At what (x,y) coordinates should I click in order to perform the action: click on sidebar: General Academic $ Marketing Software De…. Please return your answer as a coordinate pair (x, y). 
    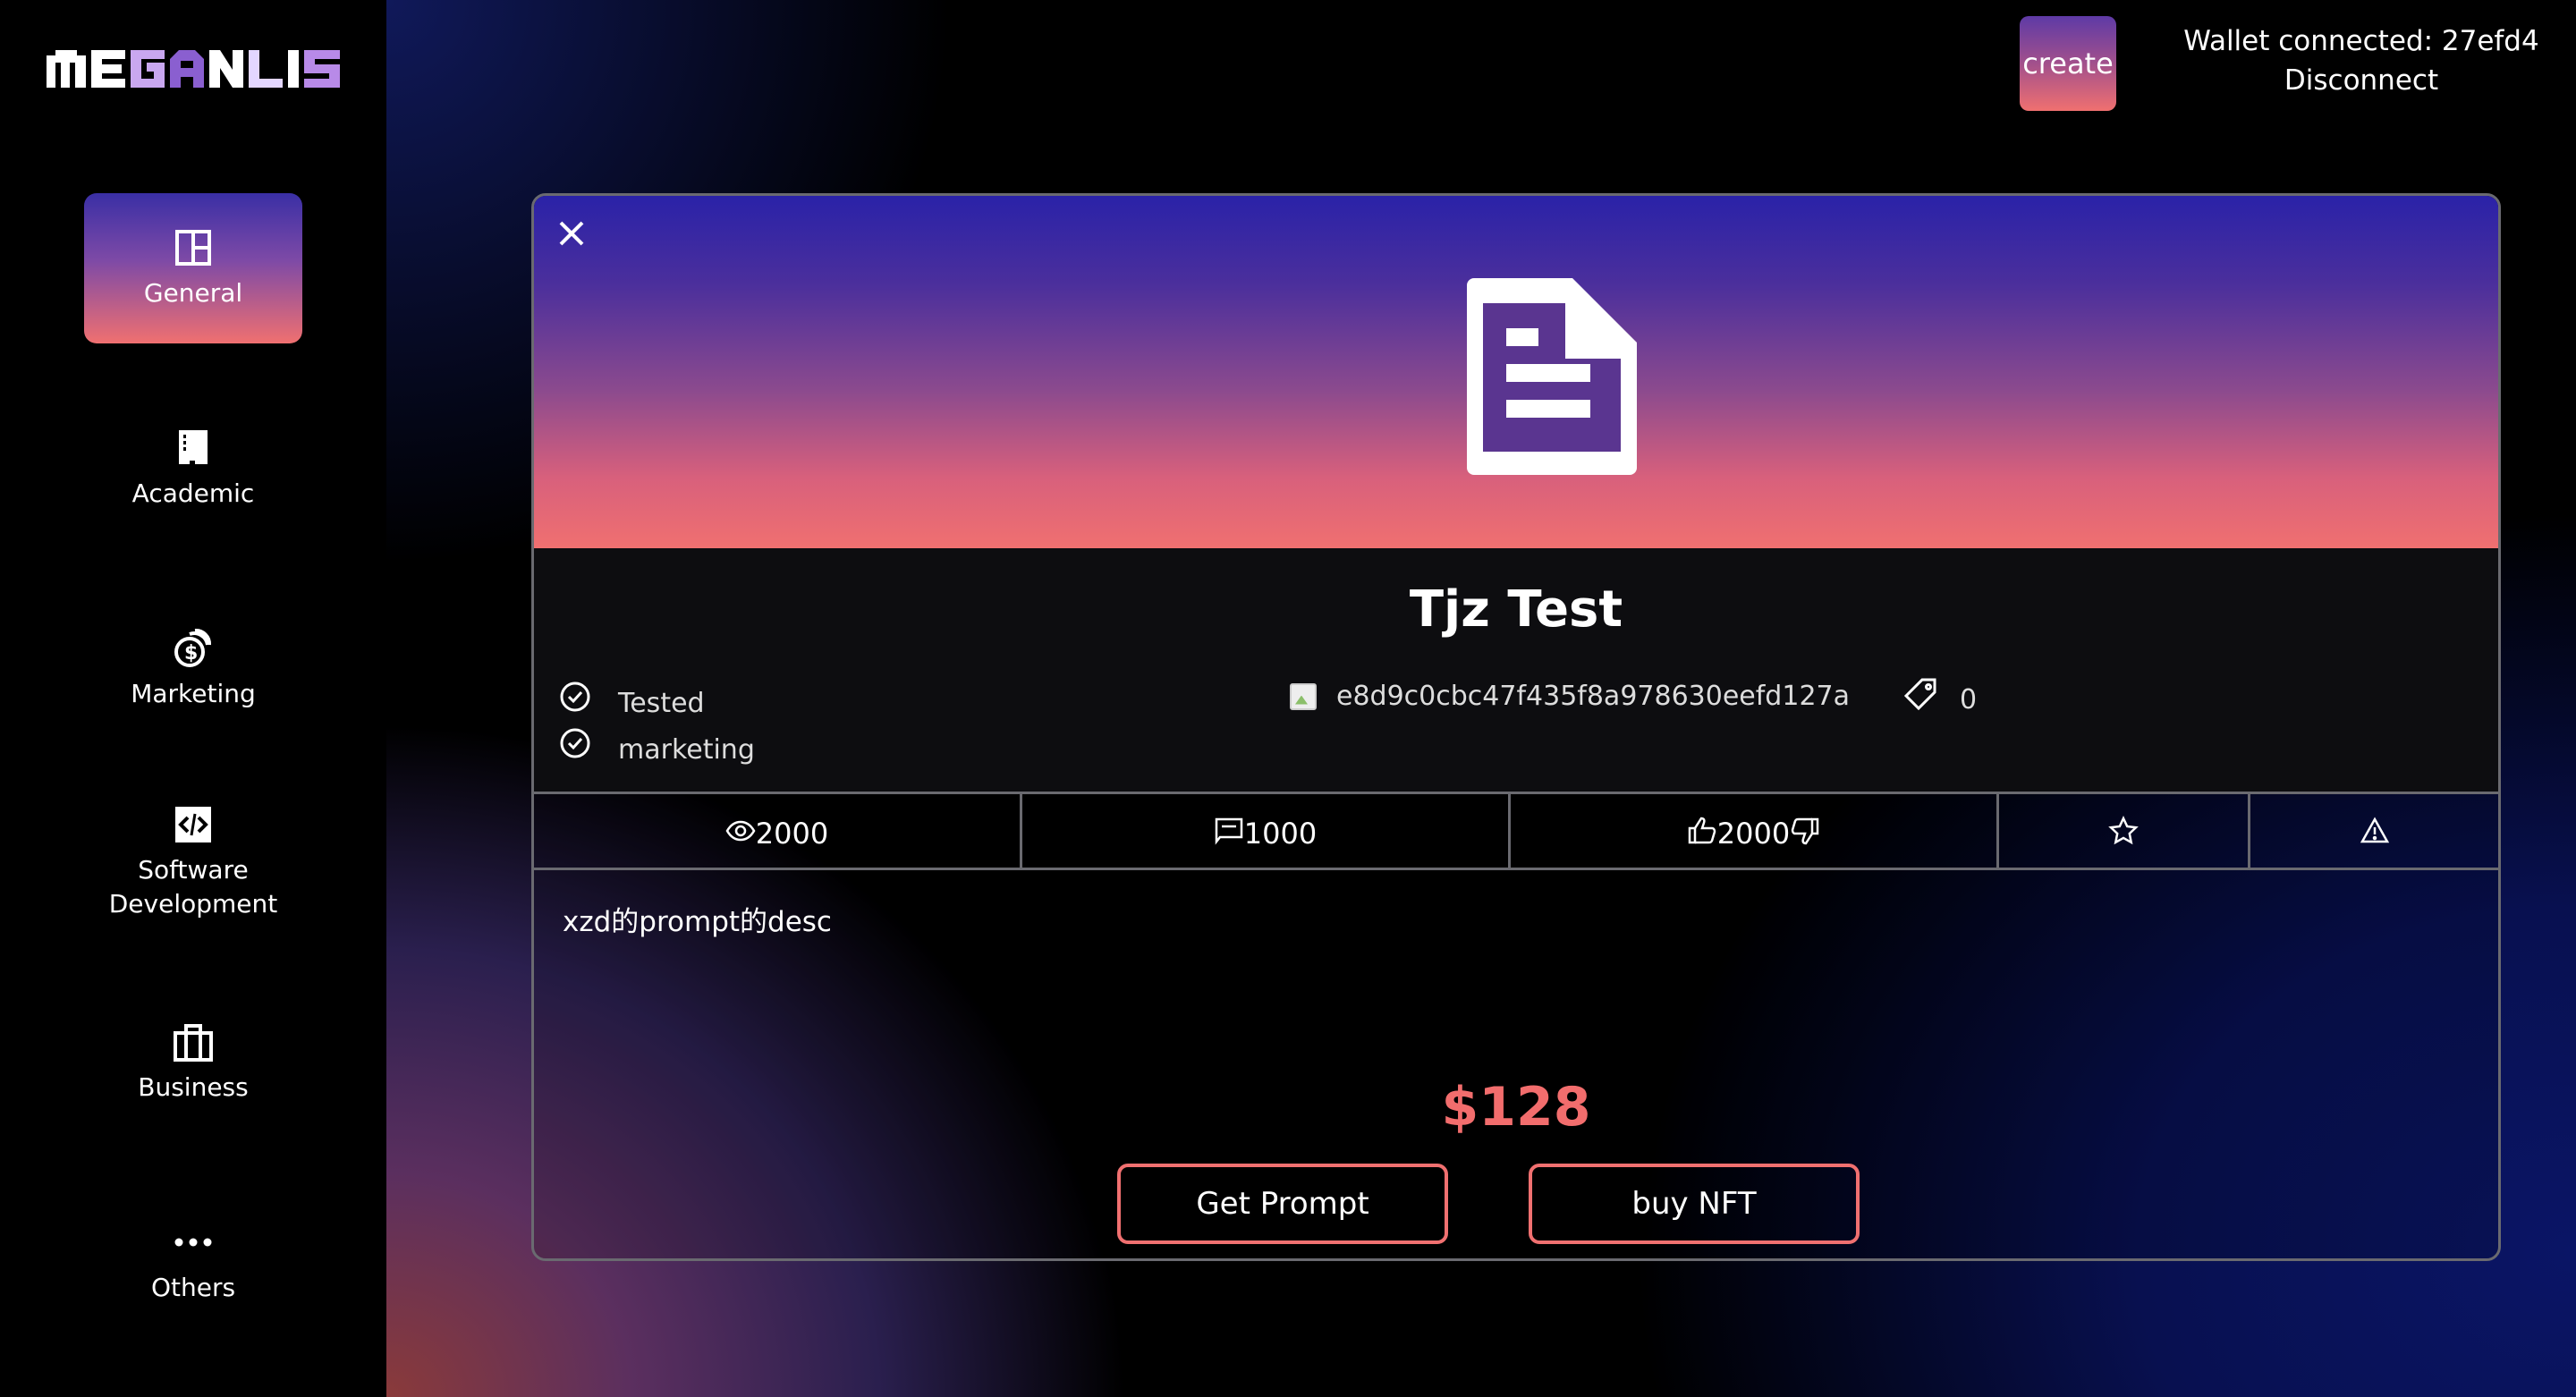
    Looking at the image, I should click on (193, 698).